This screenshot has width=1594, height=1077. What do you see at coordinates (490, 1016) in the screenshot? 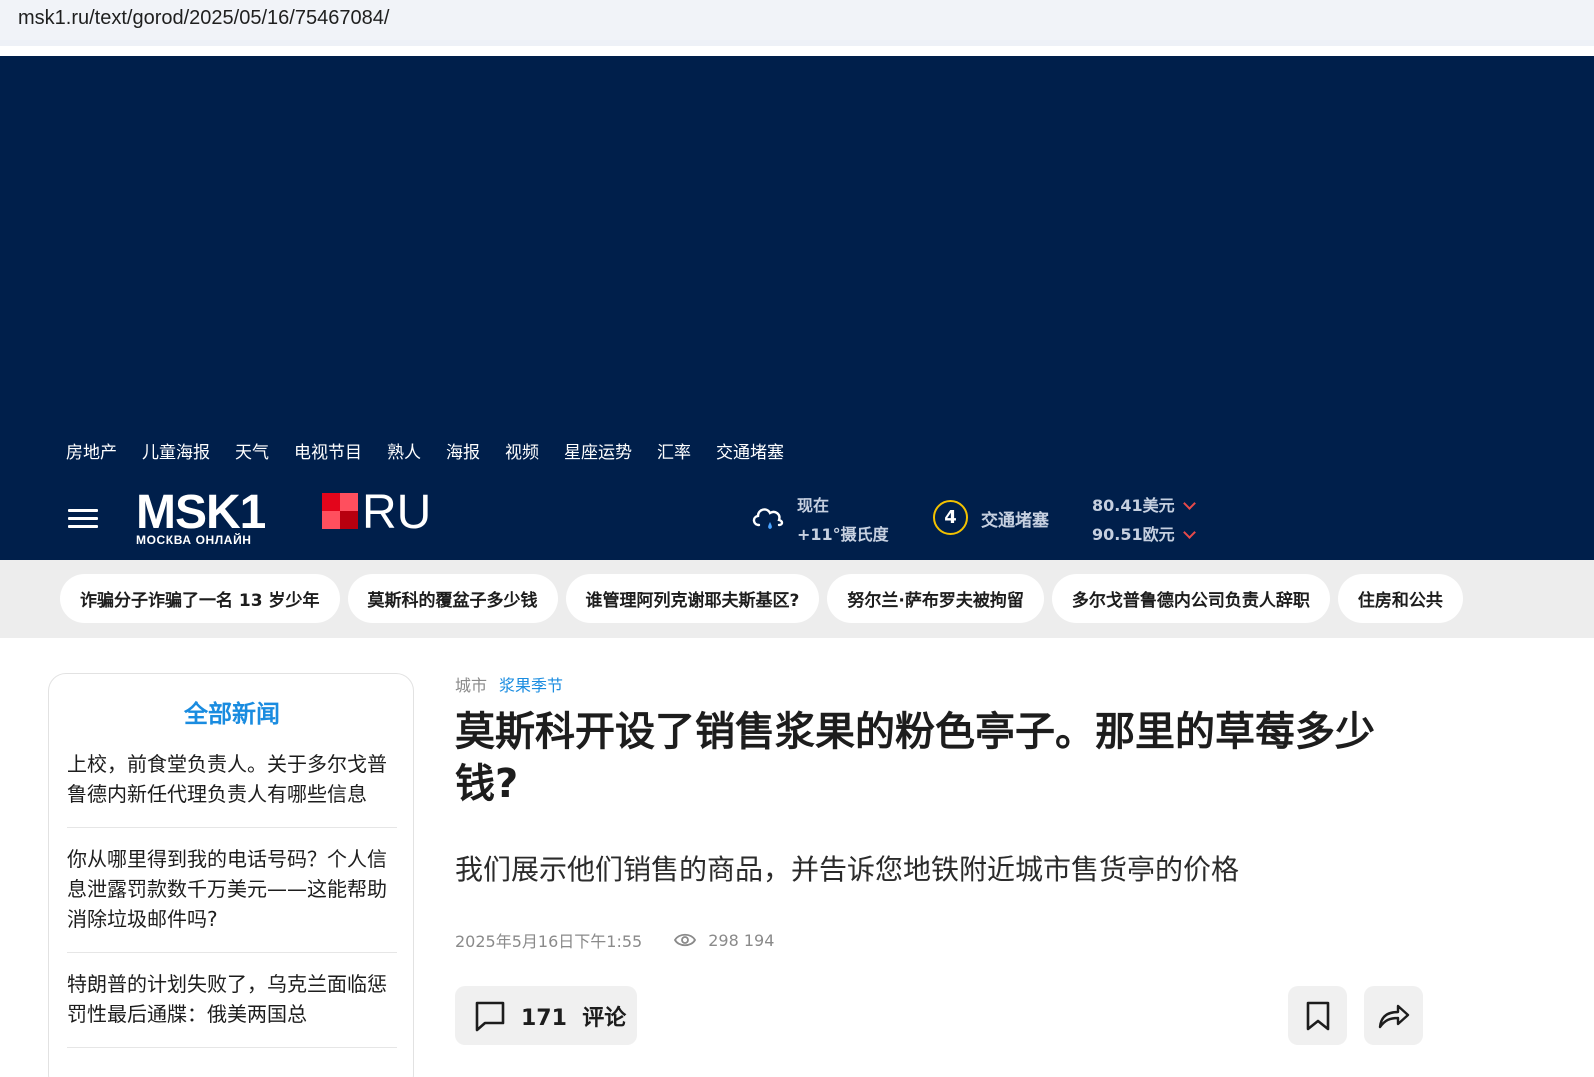
I see `comment-bubble-icon` at bounding box center [490, 1016].